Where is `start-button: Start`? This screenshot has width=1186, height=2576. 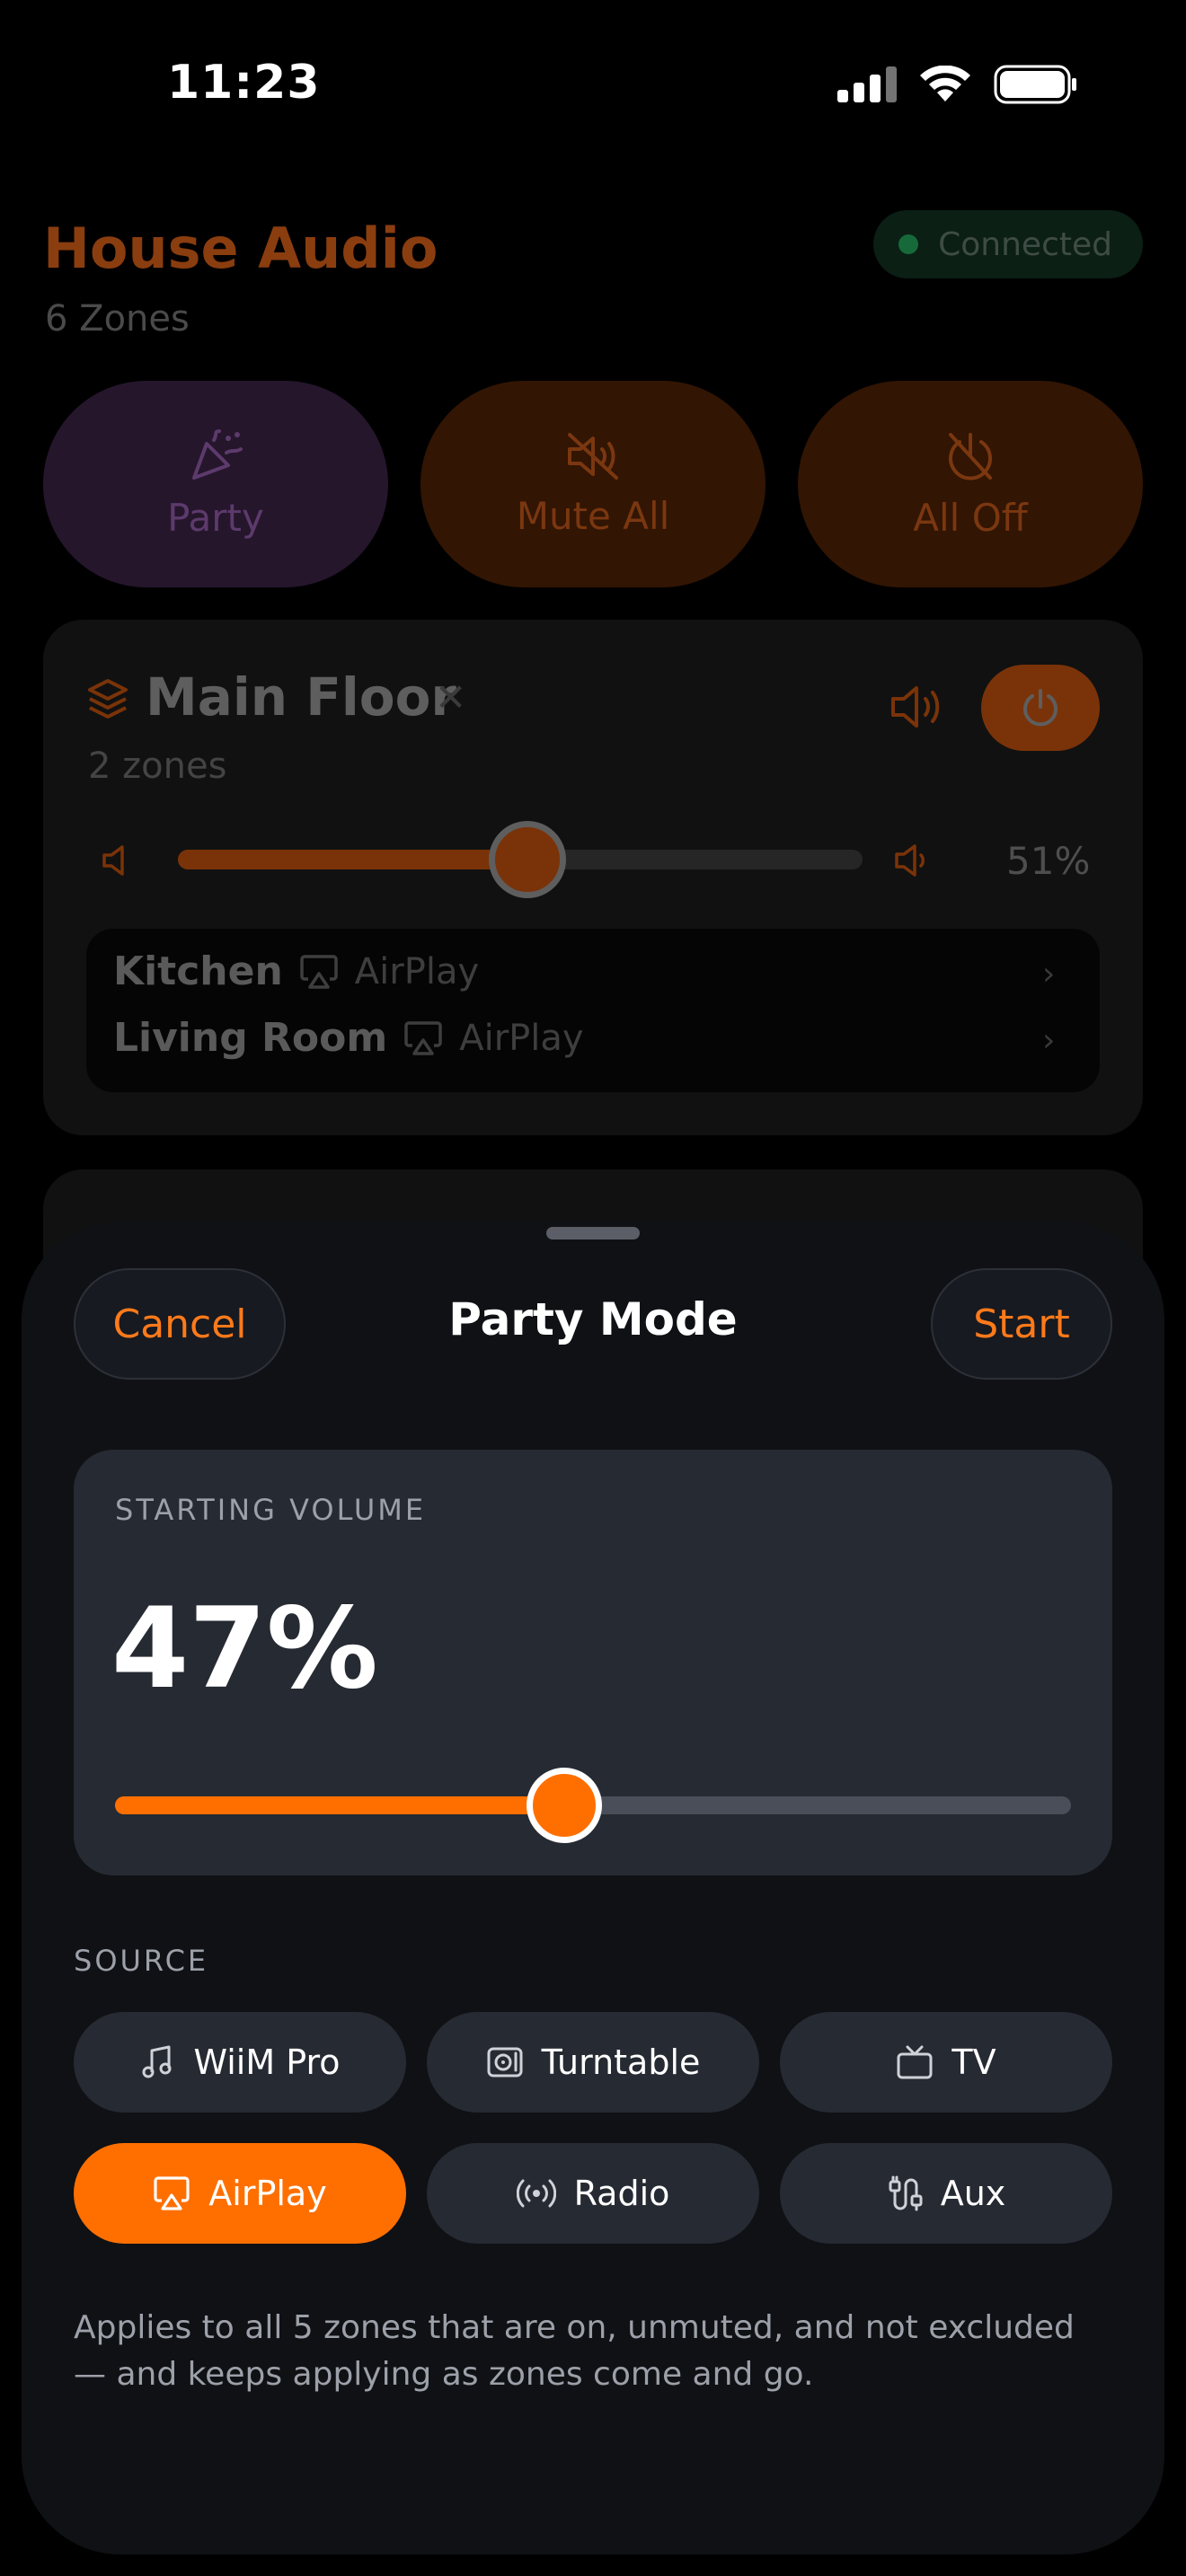 start-button: Start is located at coordinates (1021, 1324).